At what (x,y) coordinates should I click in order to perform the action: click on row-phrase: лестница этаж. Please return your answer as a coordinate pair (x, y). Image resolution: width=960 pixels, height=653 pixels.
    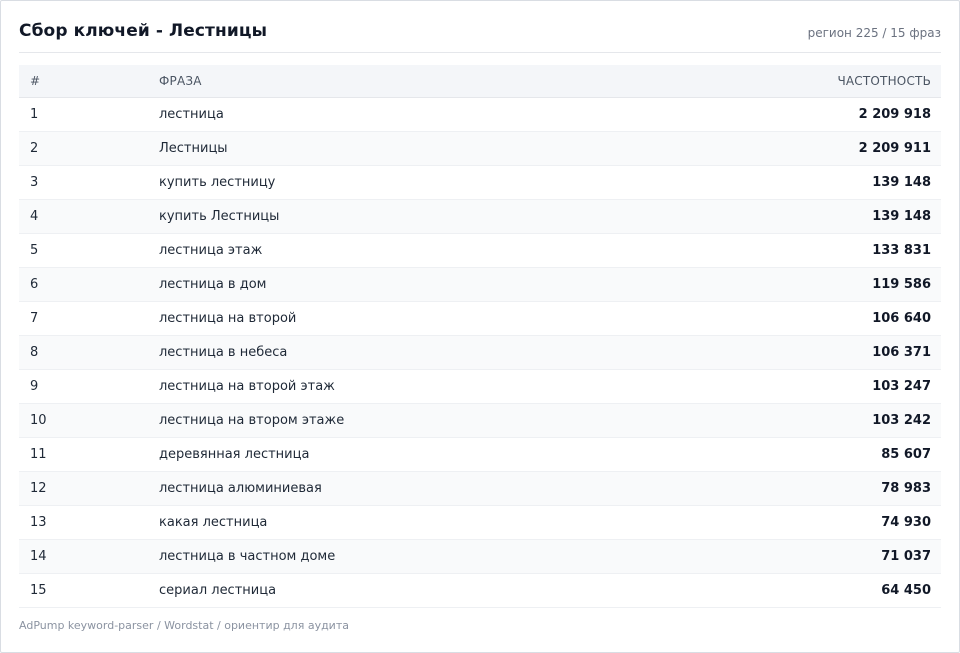
    Looking at the image, I should click on (211, 250).